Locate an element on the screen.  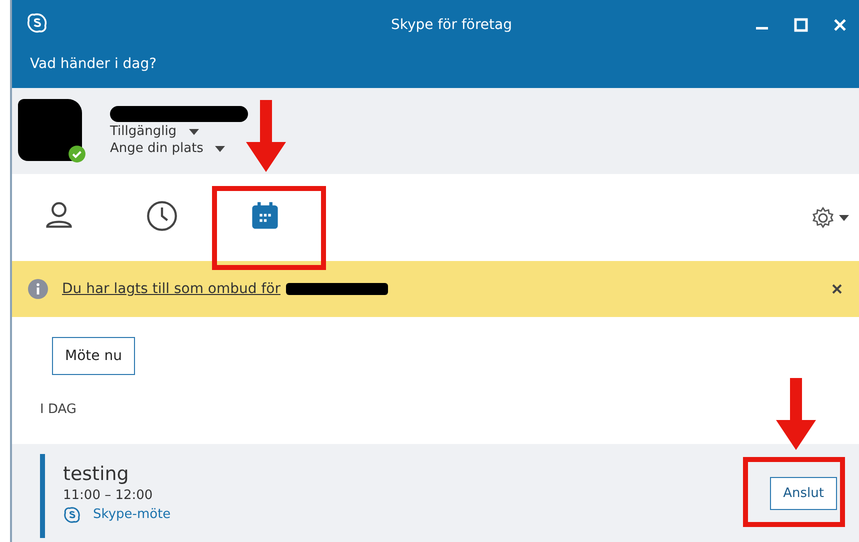
info-icon is located at coordinates (38, 289).